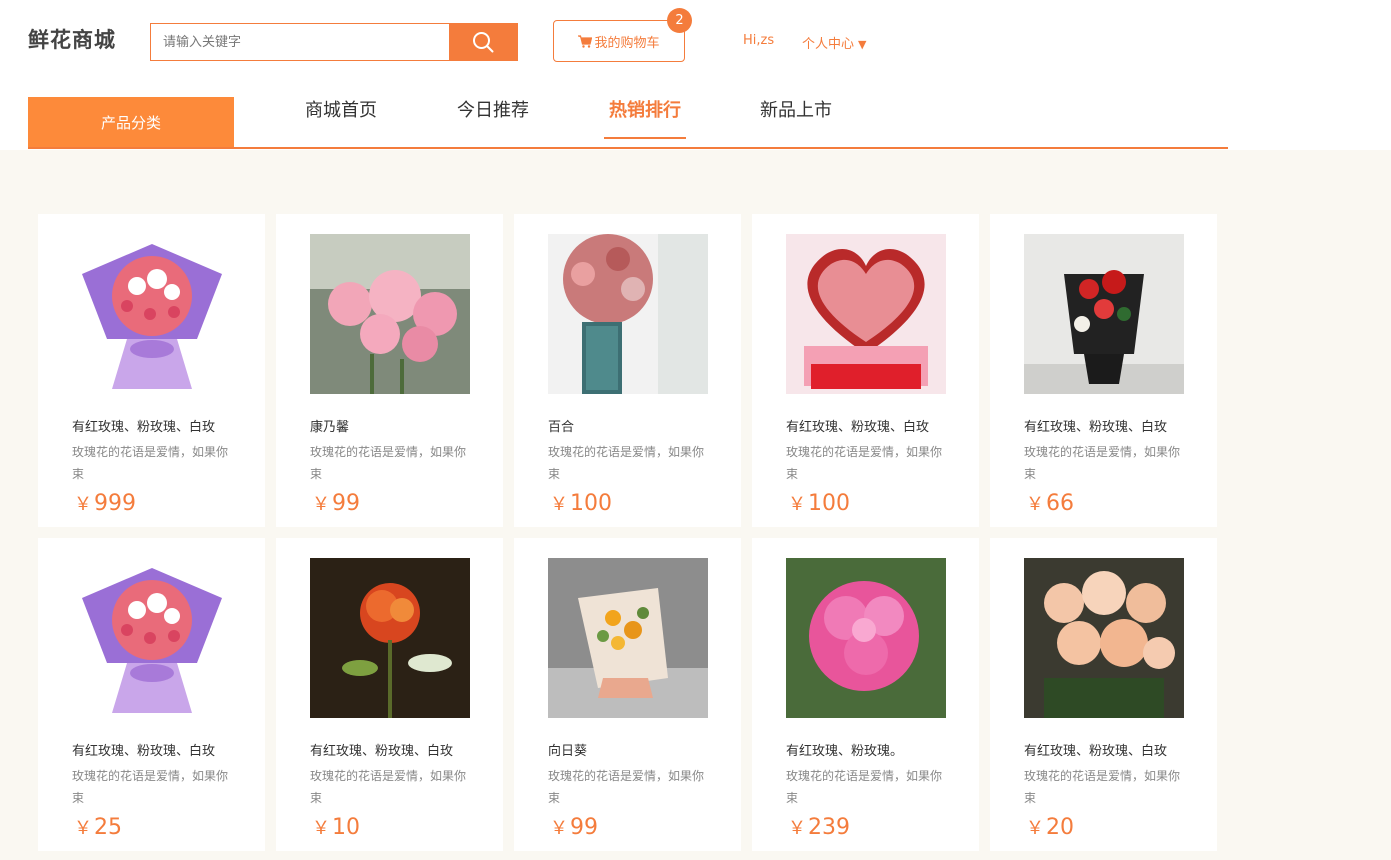 This screenshot has height=860, width=1391. Describe the element at coordinates (98, 827) in the screenshot. I see `product-price: ￥25` at that location.